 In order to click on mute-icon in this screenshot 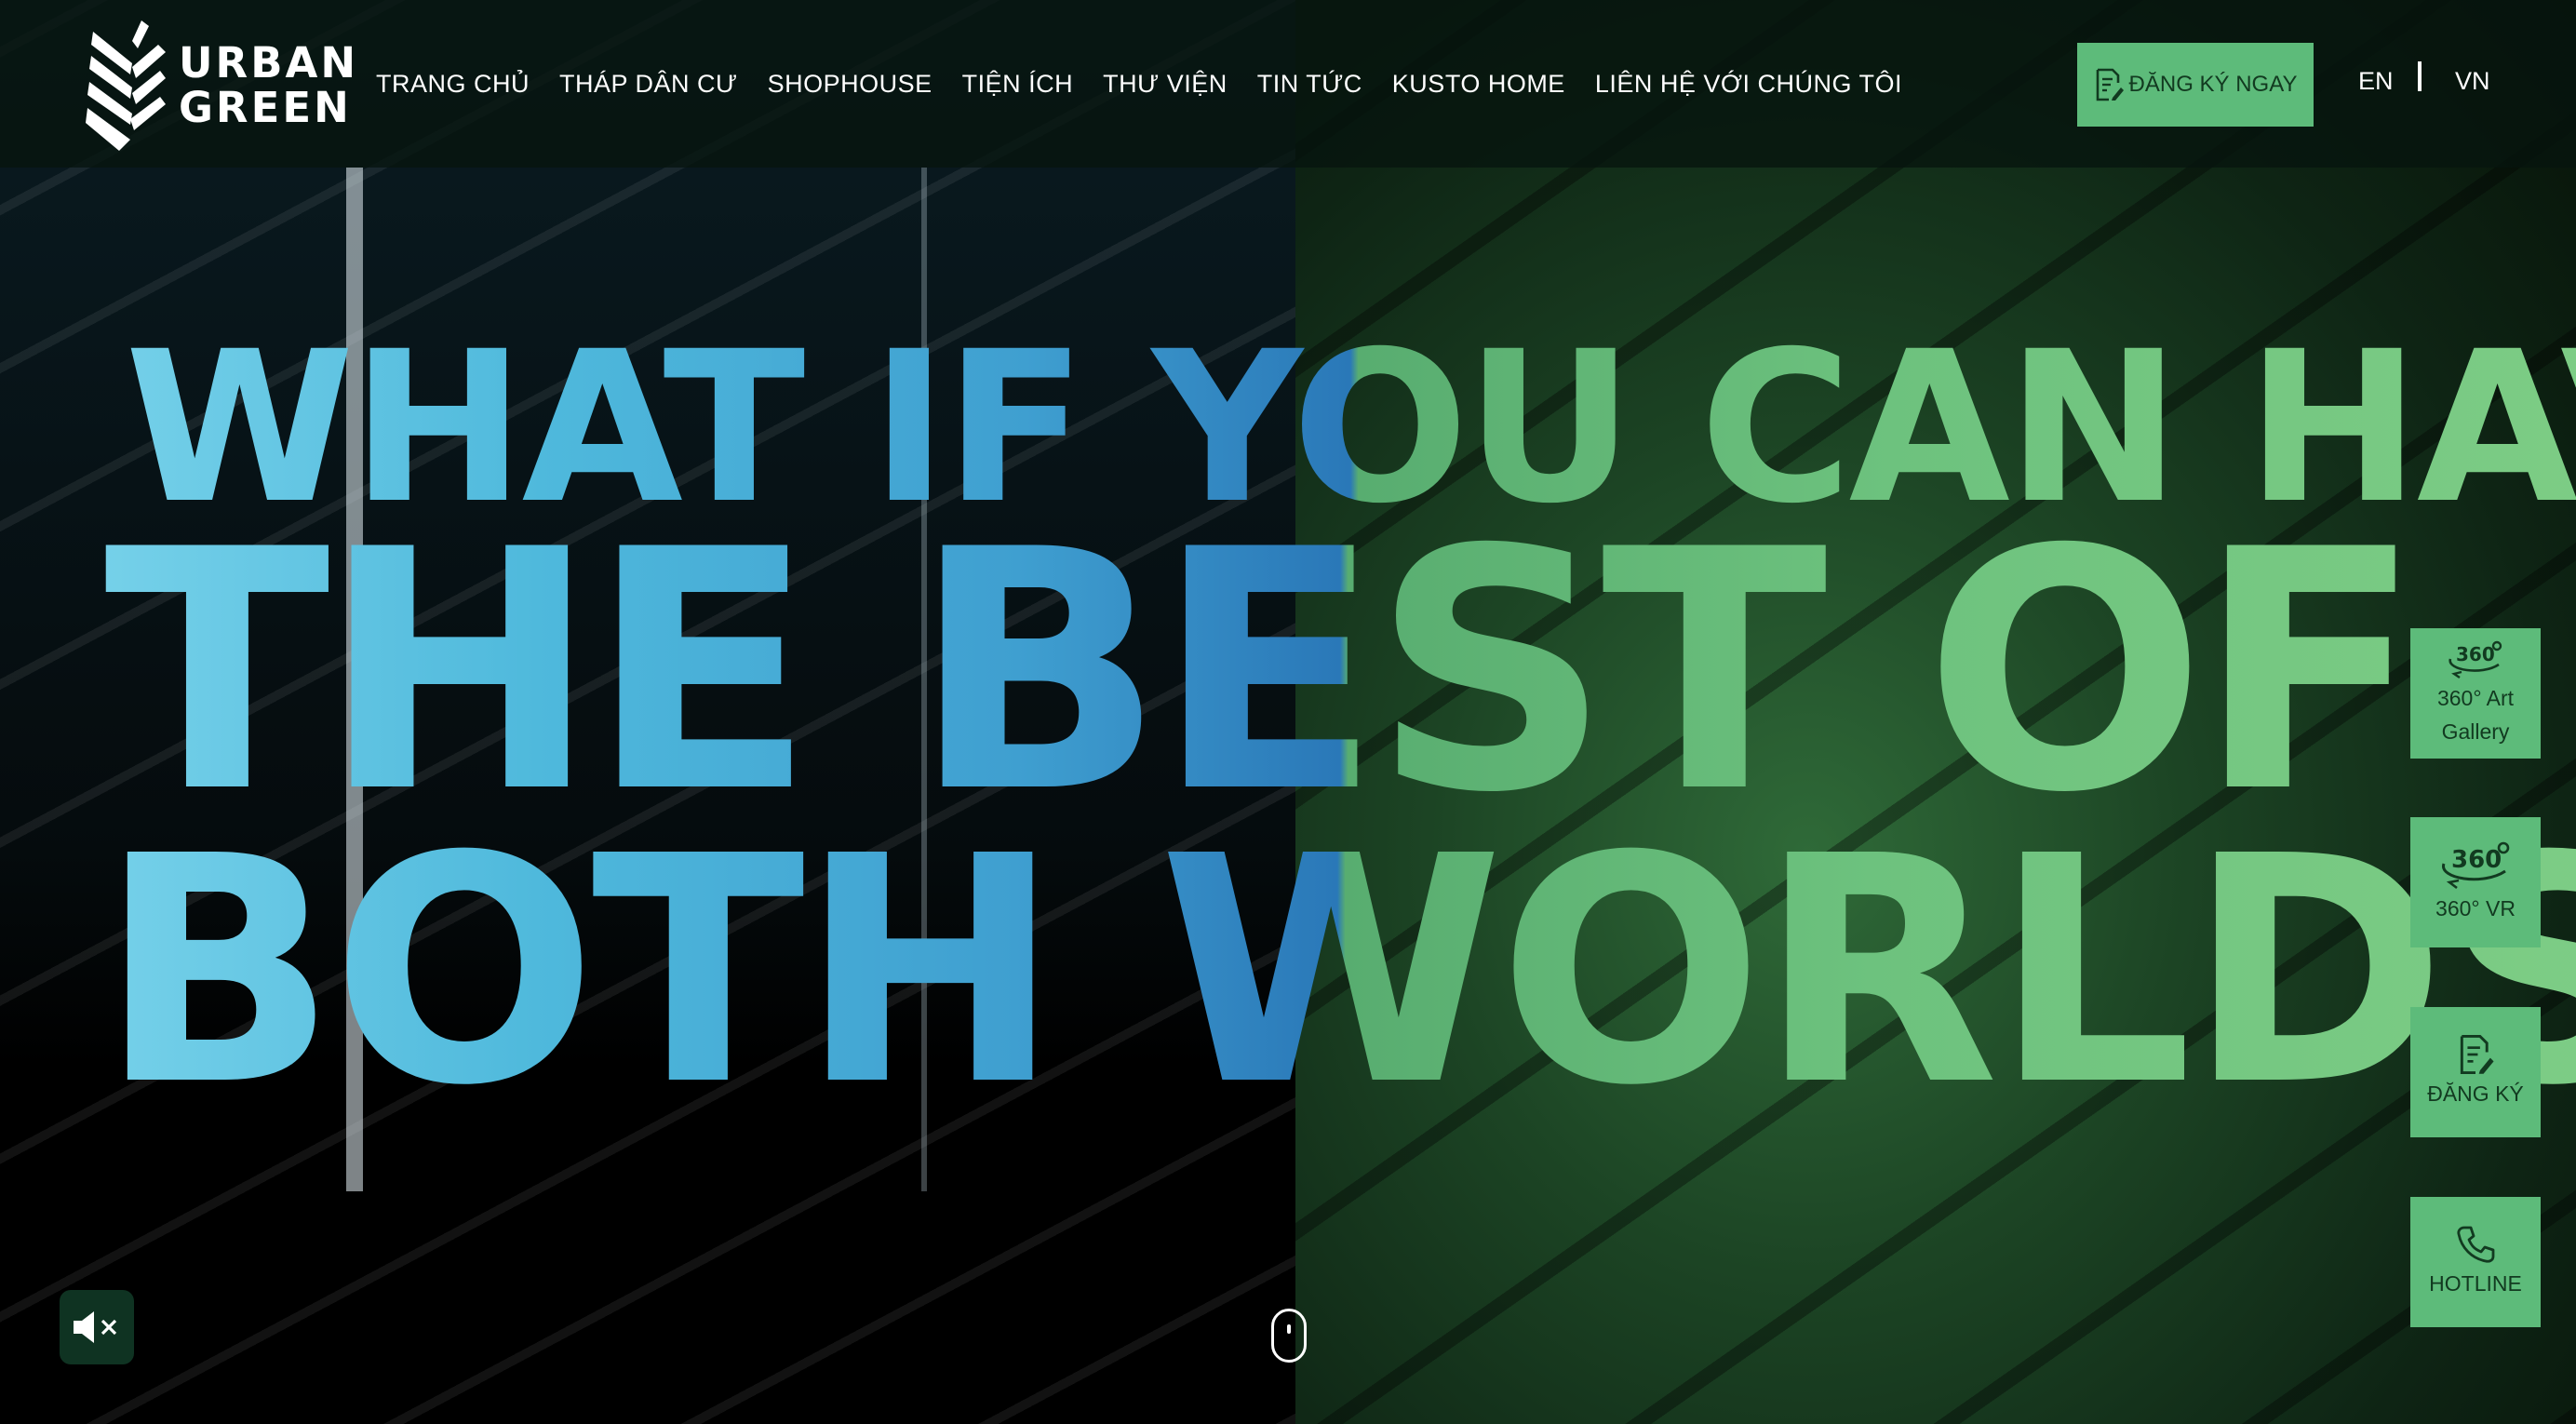, I will do `click(95, 1327)`.